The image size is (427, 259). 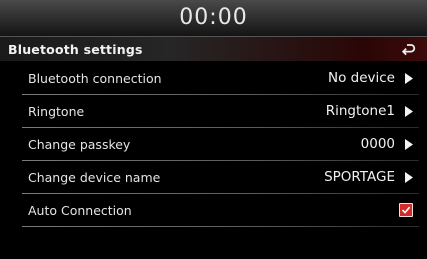 What do you see at coordinates (94, 177) in the screenshot?
I see `setting-label: Change device name` at bounding box center [94, 177].